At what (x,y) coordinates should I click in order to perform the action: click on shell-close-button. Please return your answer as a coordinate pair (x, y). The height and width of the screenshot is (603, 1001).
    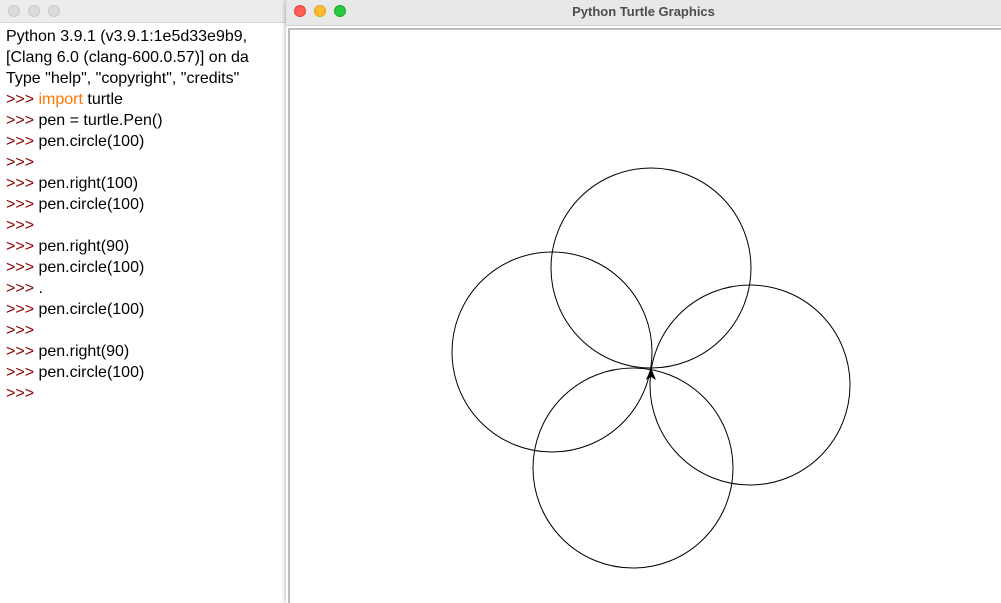
    Looking at the image, I should click on (14, 11).